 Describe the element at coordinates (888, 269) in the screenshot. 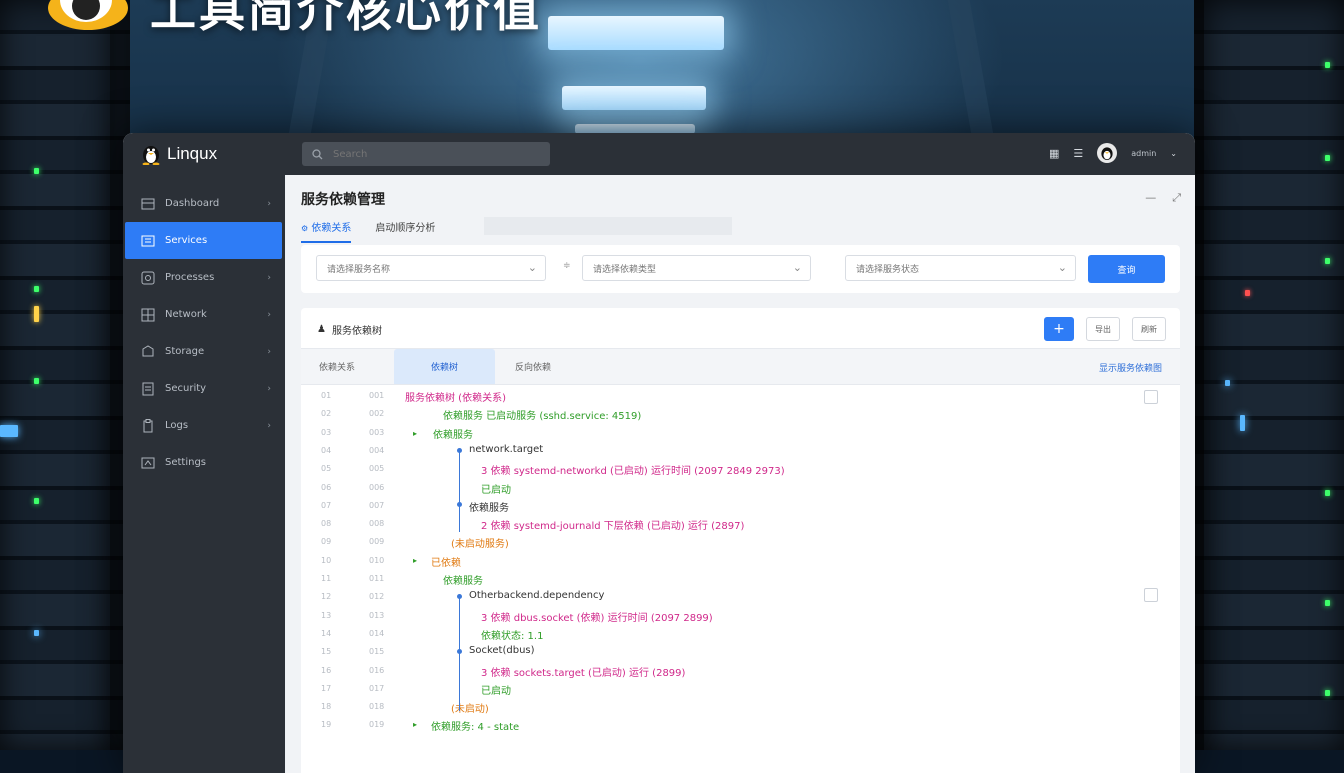

I see `select-value: 请选择服务状态` at that location.